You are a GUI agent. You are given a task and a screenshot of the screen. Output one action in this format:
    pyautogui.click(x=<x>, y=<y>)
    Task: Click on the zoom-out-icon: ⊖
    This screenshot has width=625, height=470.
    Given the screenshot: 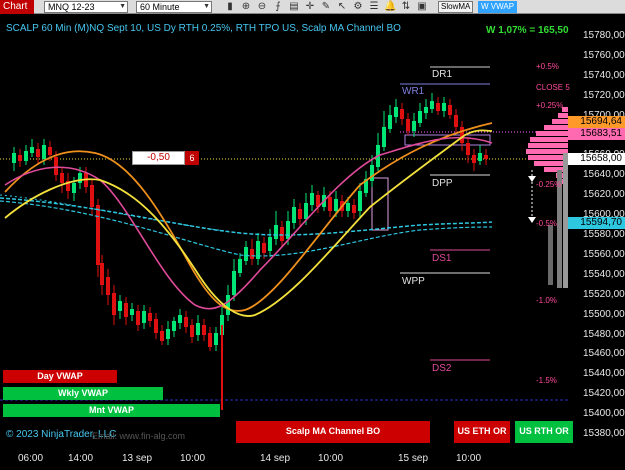 What is the action you would take?
    pyautogui.click(x=262, y=7)
    